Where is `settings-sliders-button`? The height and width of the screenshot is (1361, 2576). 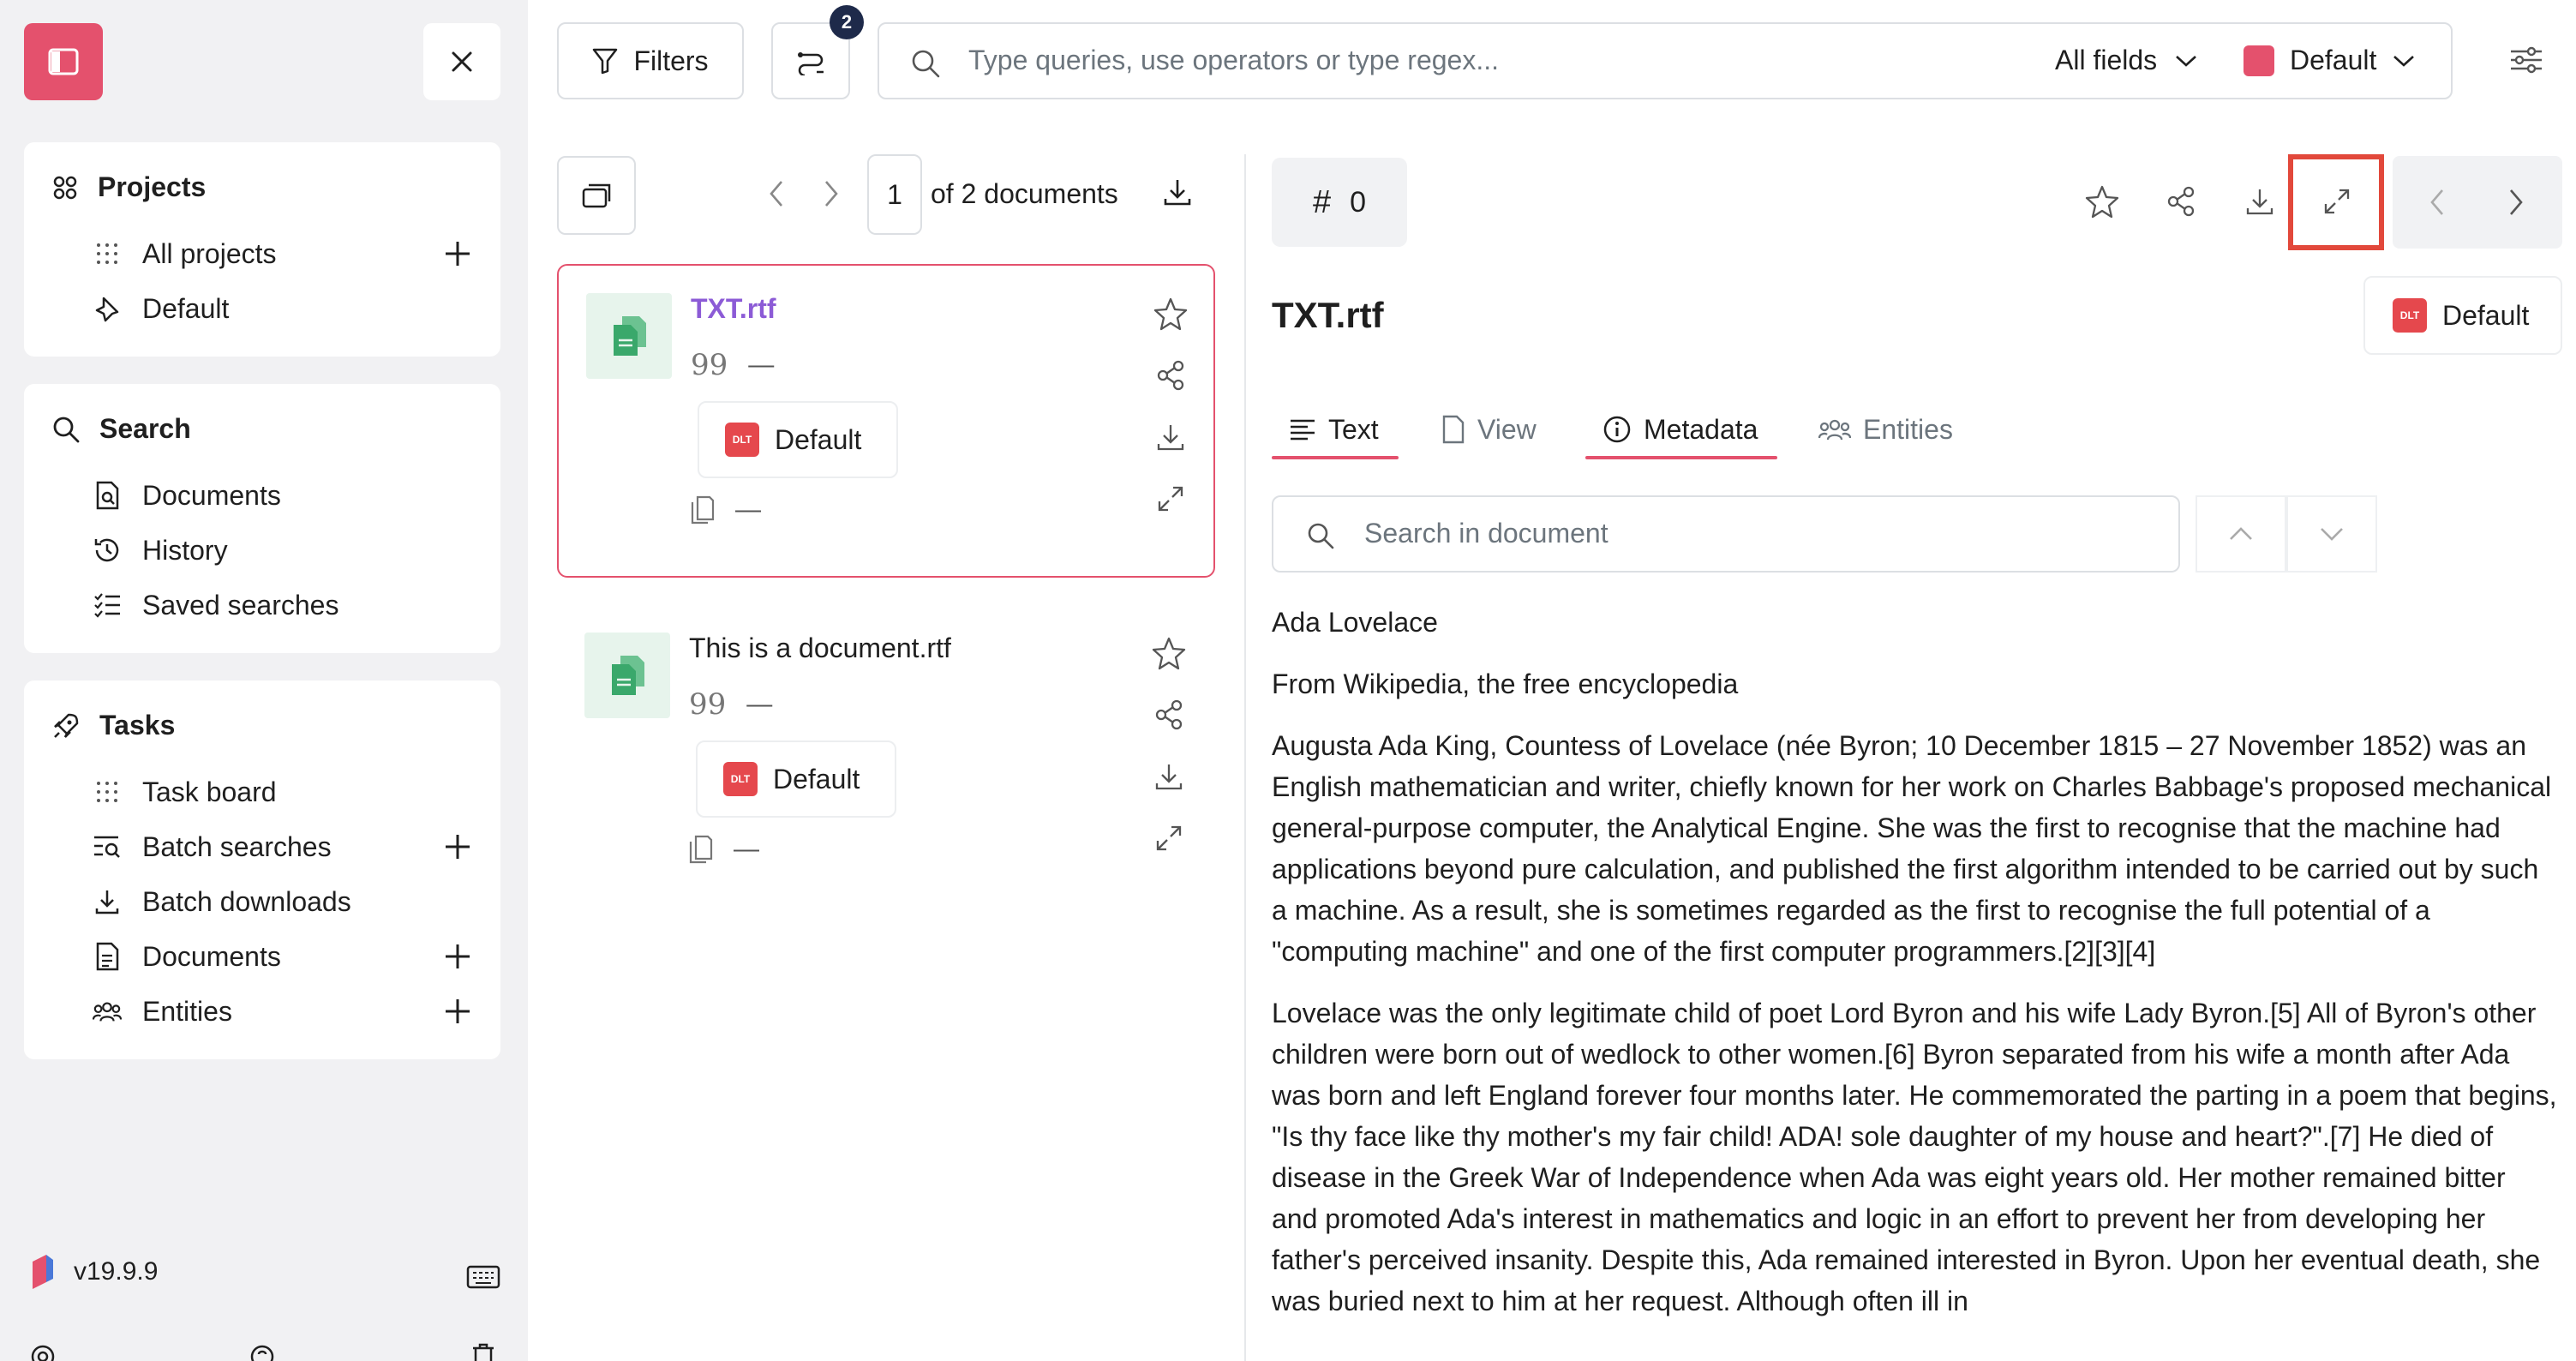
settings-sliders-button is located at coordinates (2526, 60).